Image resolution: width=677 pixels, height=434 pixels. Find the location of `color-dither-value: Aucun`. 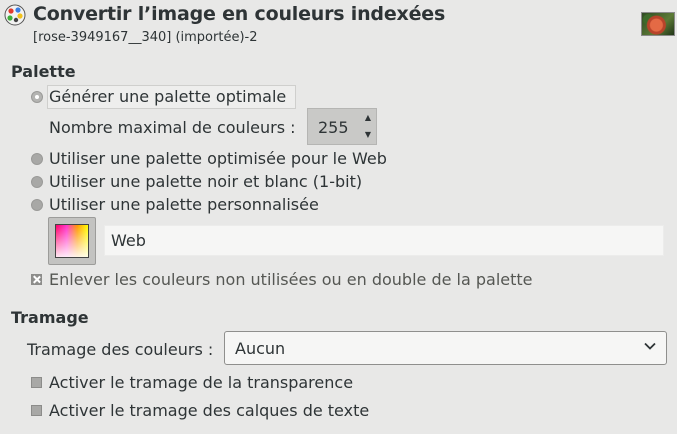

color-dither-value: Aucun is located at coordinates (260, 348).